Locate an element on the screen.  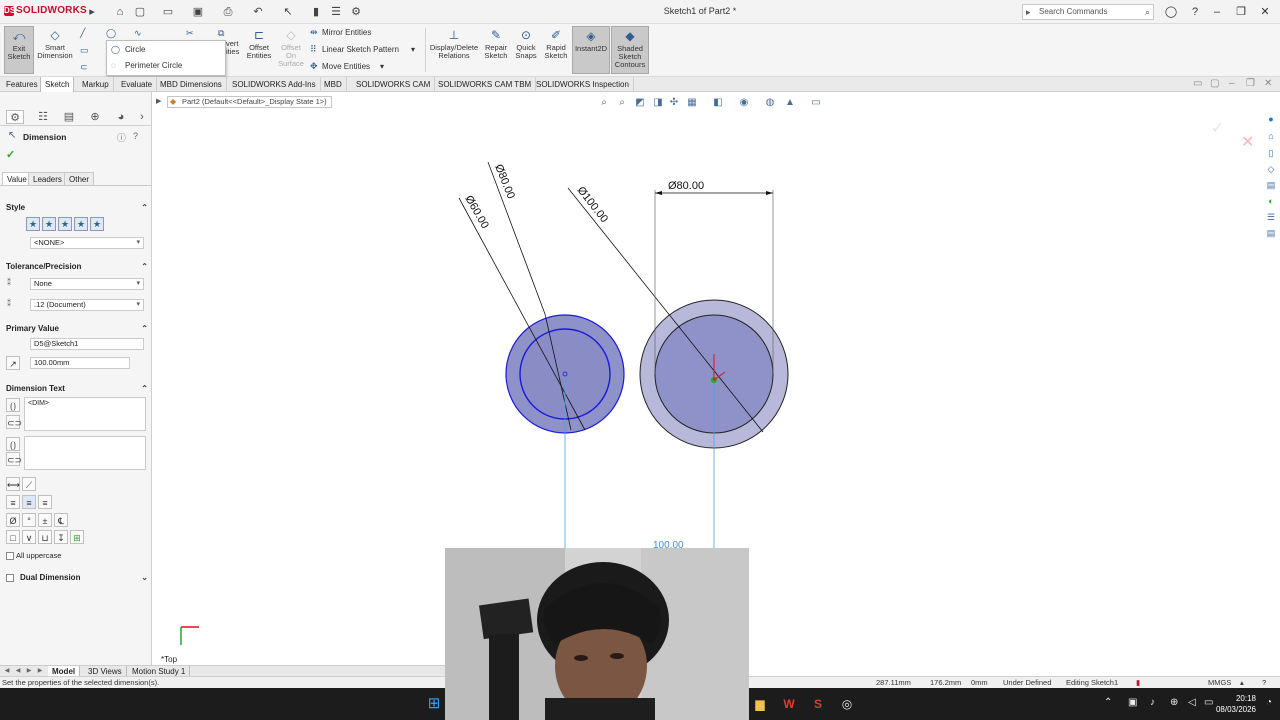
style-apply-icon: ★ is located at coordinates (33, 224).